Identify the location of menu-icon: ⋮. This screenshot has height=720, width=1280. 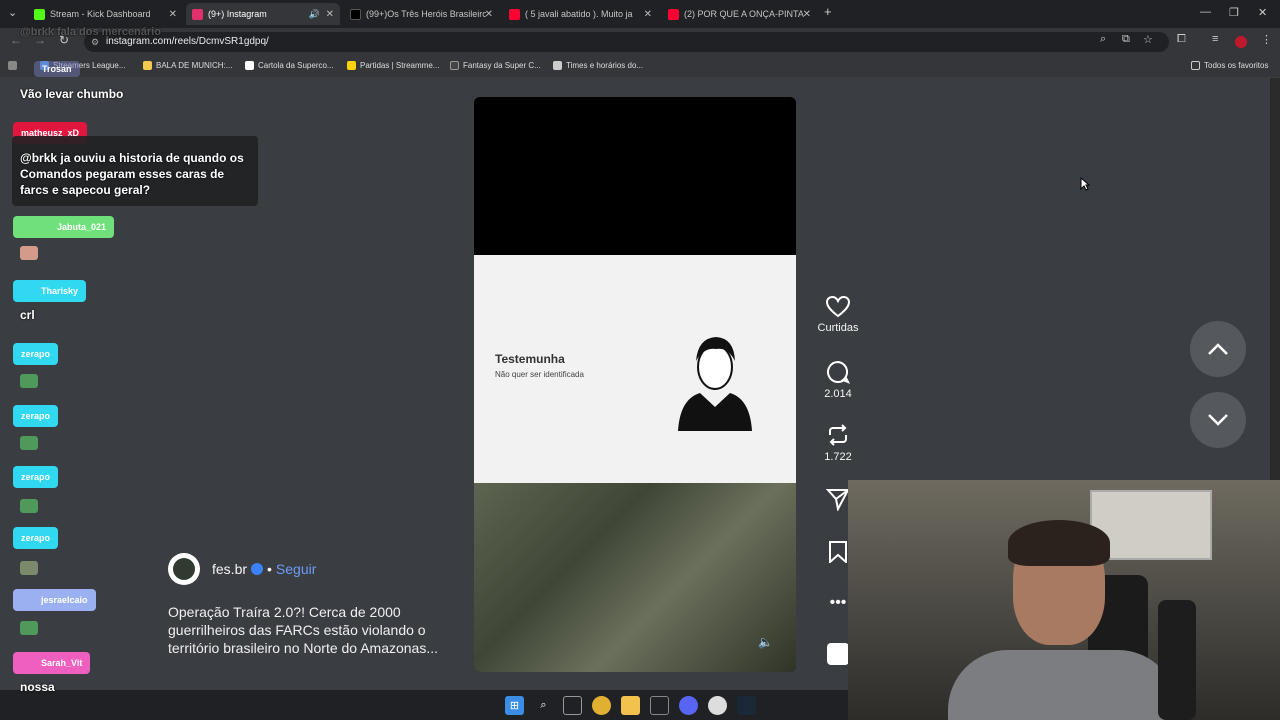
(1266, 39).